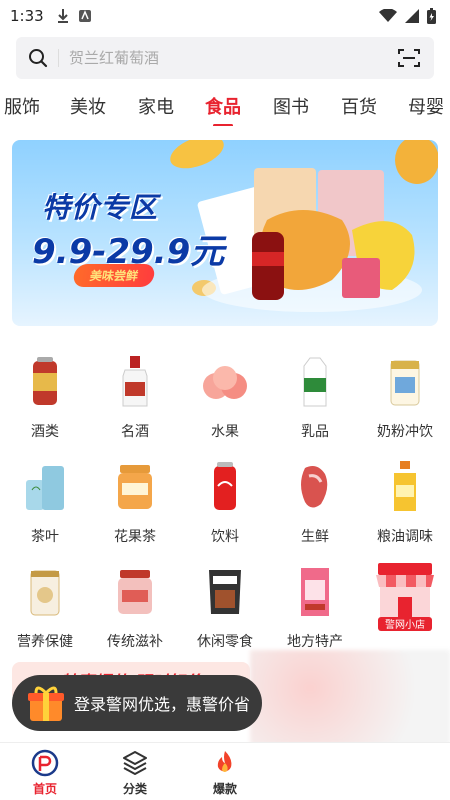  I want to click on category-label: 奶粉冲饮, so click(405, 432).